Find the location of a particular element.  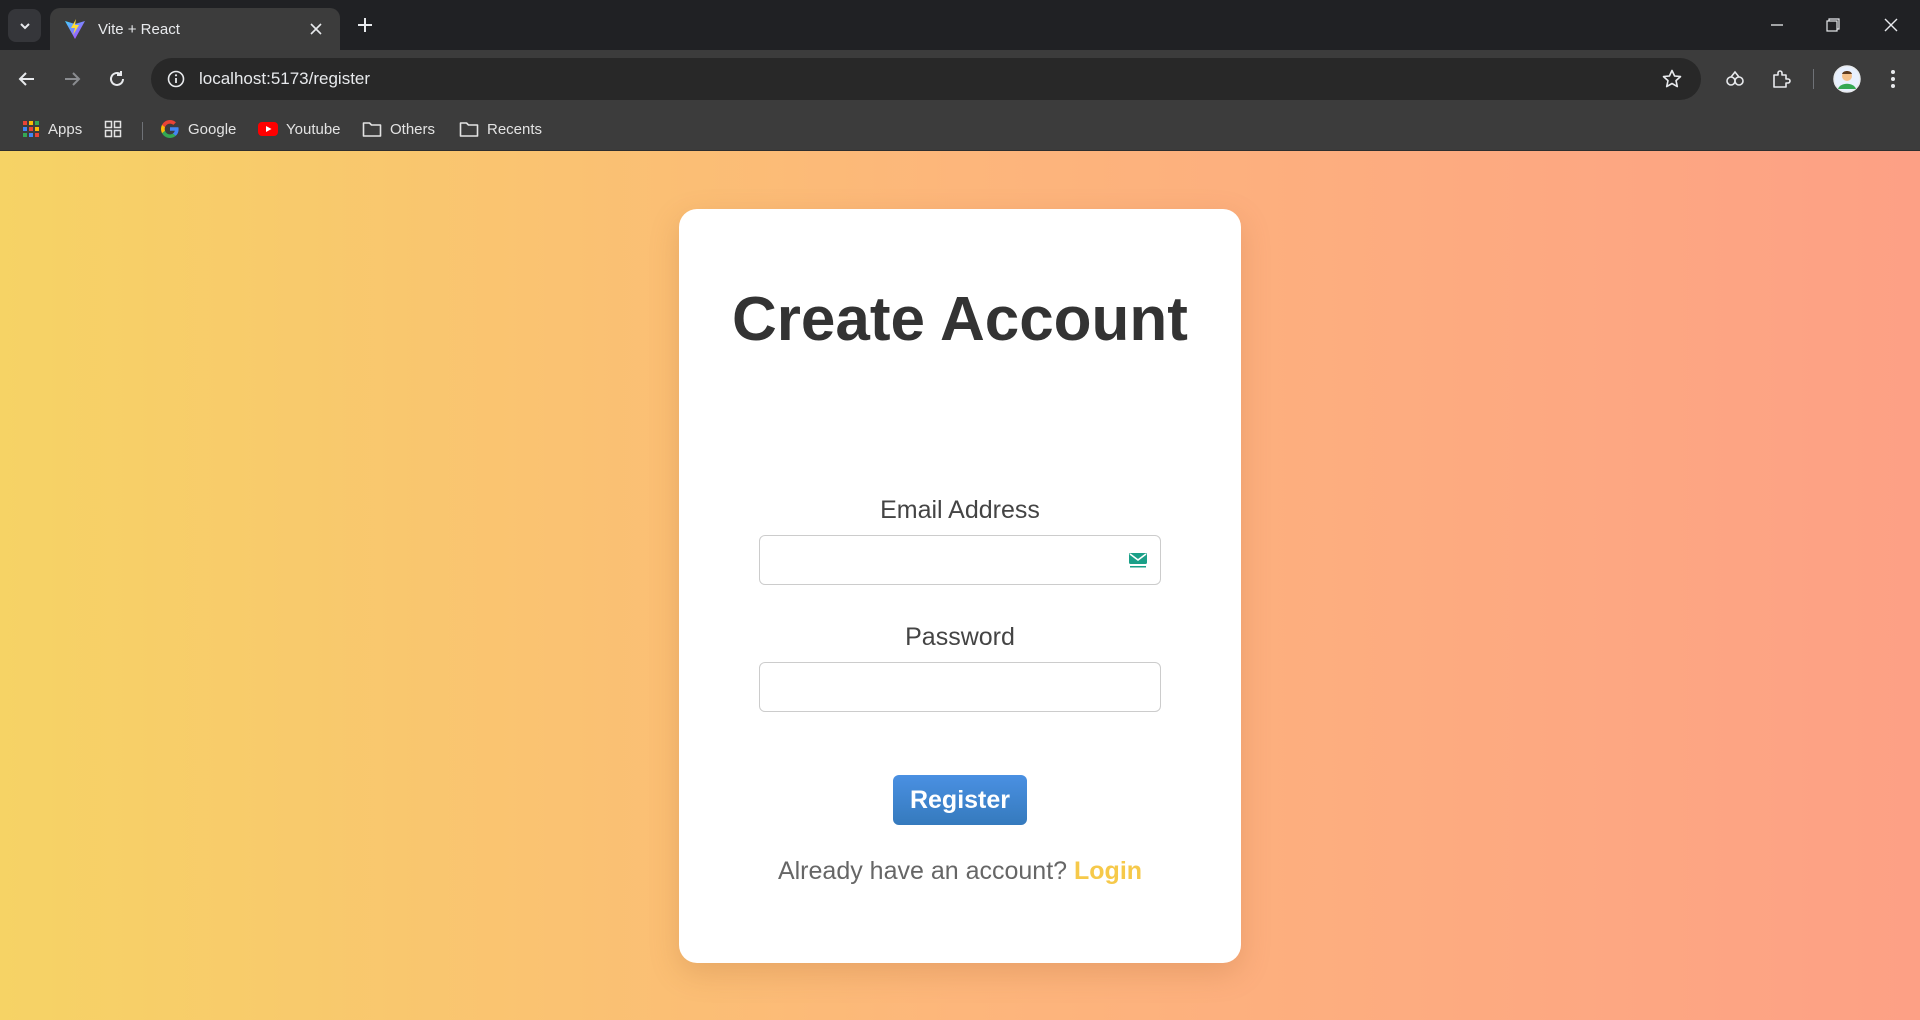

plus-icon is located at coordinates (365, 25).